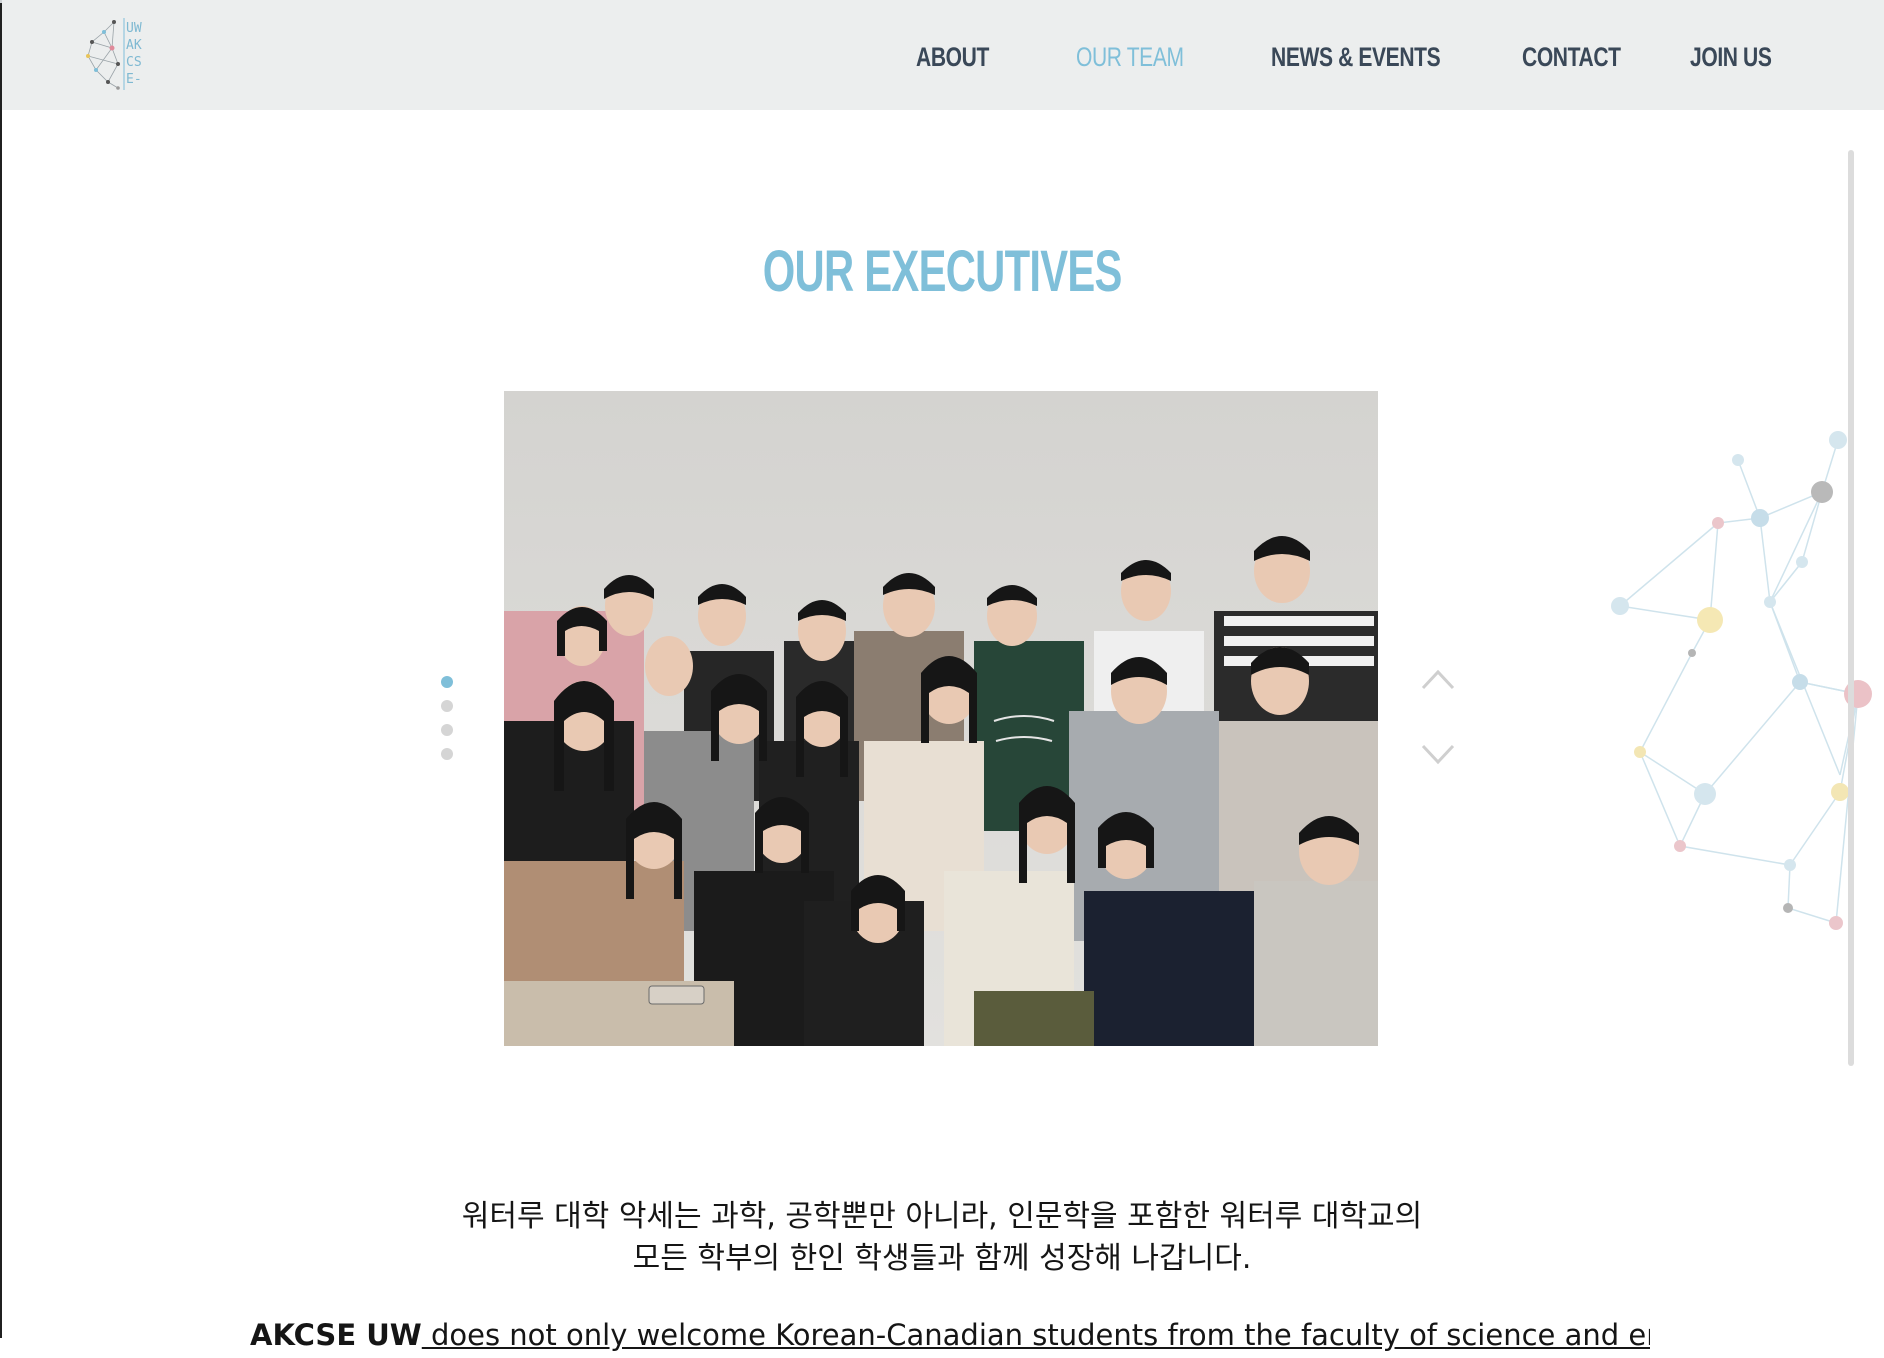  Describe the element at coordinates (336, 1335) in the screenshot. I see `intro-english-org: AKCSE UW` at that location.